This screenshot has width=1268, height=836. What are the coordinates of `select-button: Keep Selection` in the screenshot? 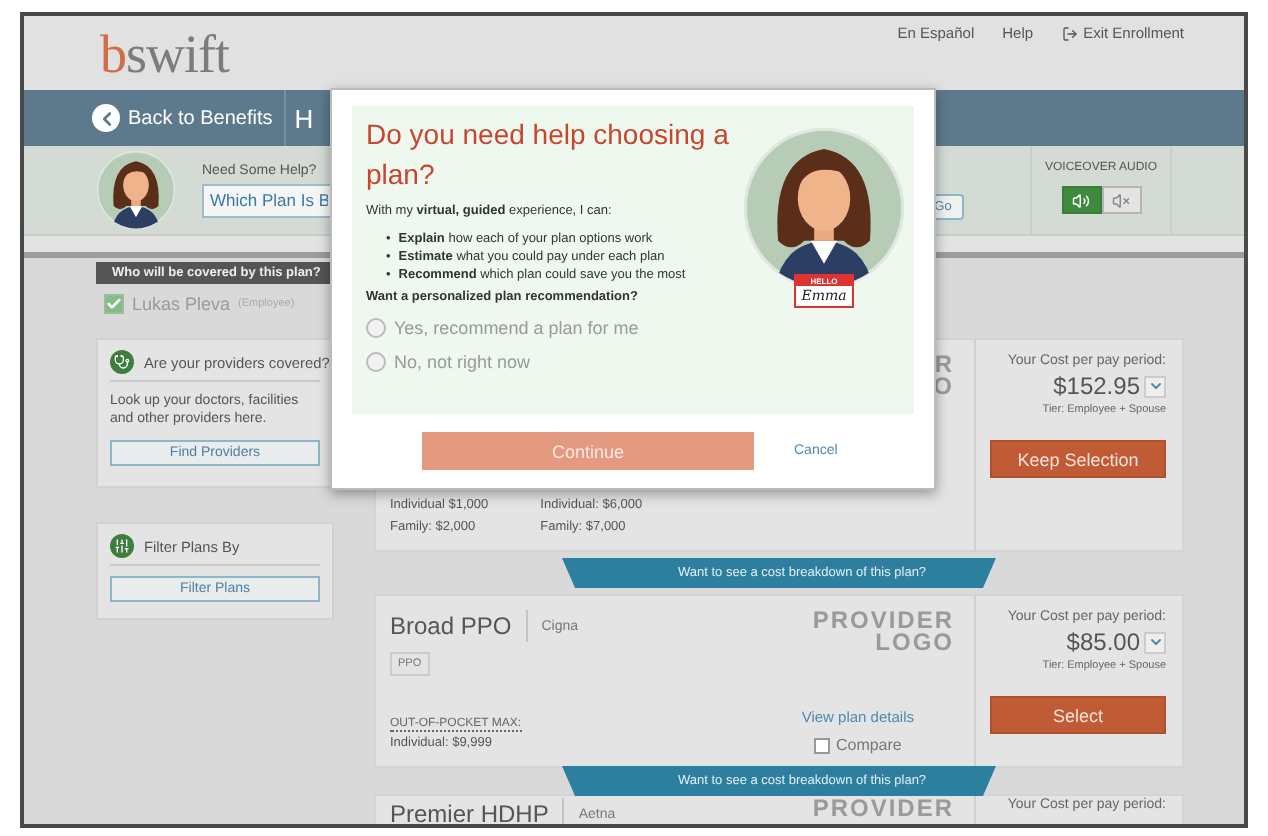 It's located at (1078, 459).